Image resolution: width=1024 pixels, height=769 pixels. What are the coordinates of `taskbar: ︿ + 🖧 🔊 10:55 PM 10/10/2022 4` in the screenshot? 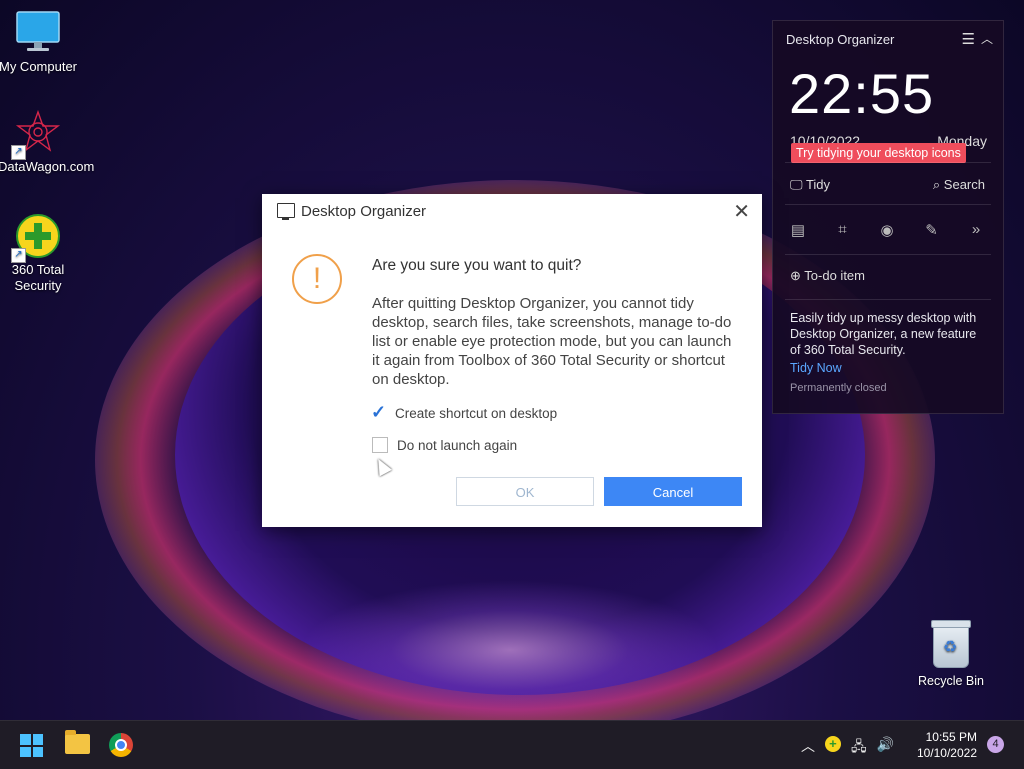 It's located at (512, 744).